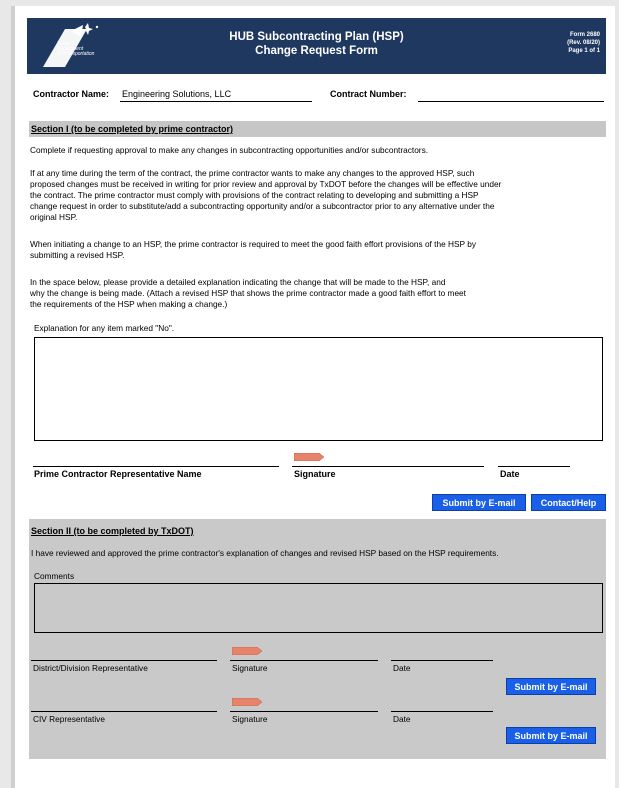 Image resolution: width=619 pixels, height=788 pixels. I want to click on para3-line: submitting a revised HSP., so click(77, 255).